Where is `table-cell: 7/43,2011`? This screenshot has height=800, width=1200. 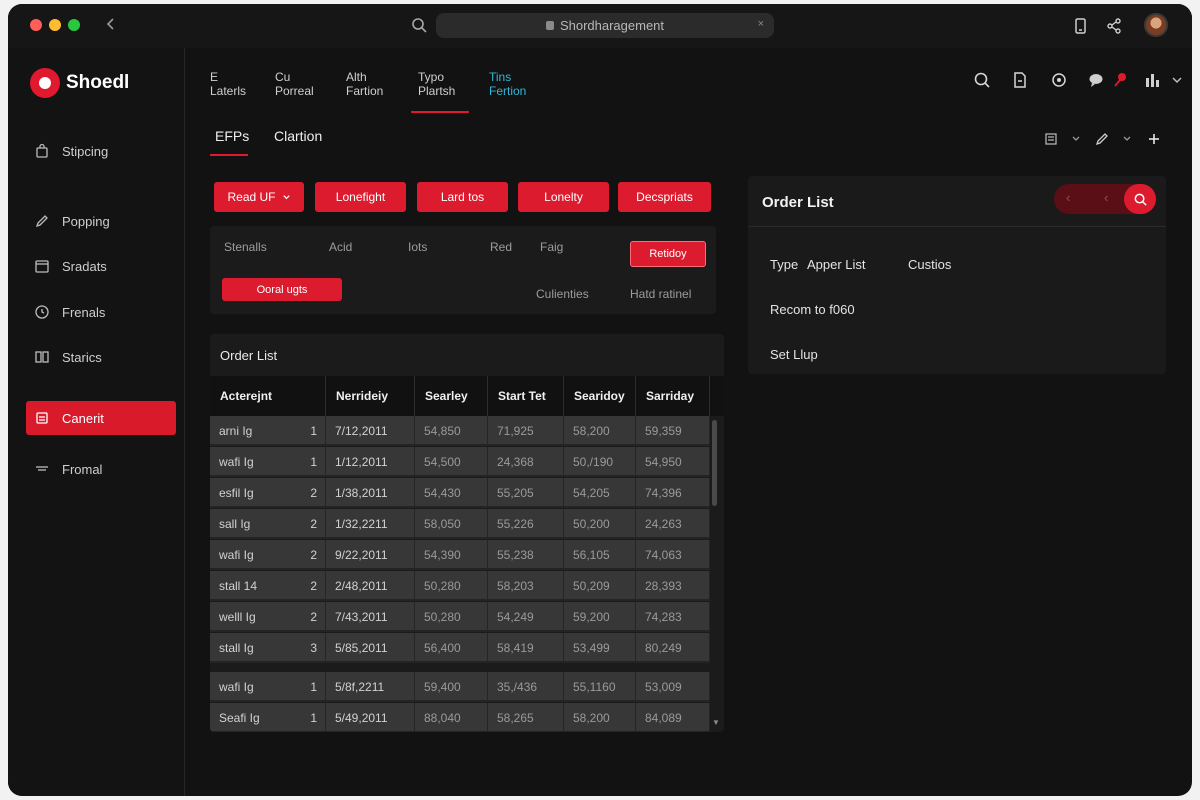
table-cell: 7/43,2011 is located at coordinates (370, 617).